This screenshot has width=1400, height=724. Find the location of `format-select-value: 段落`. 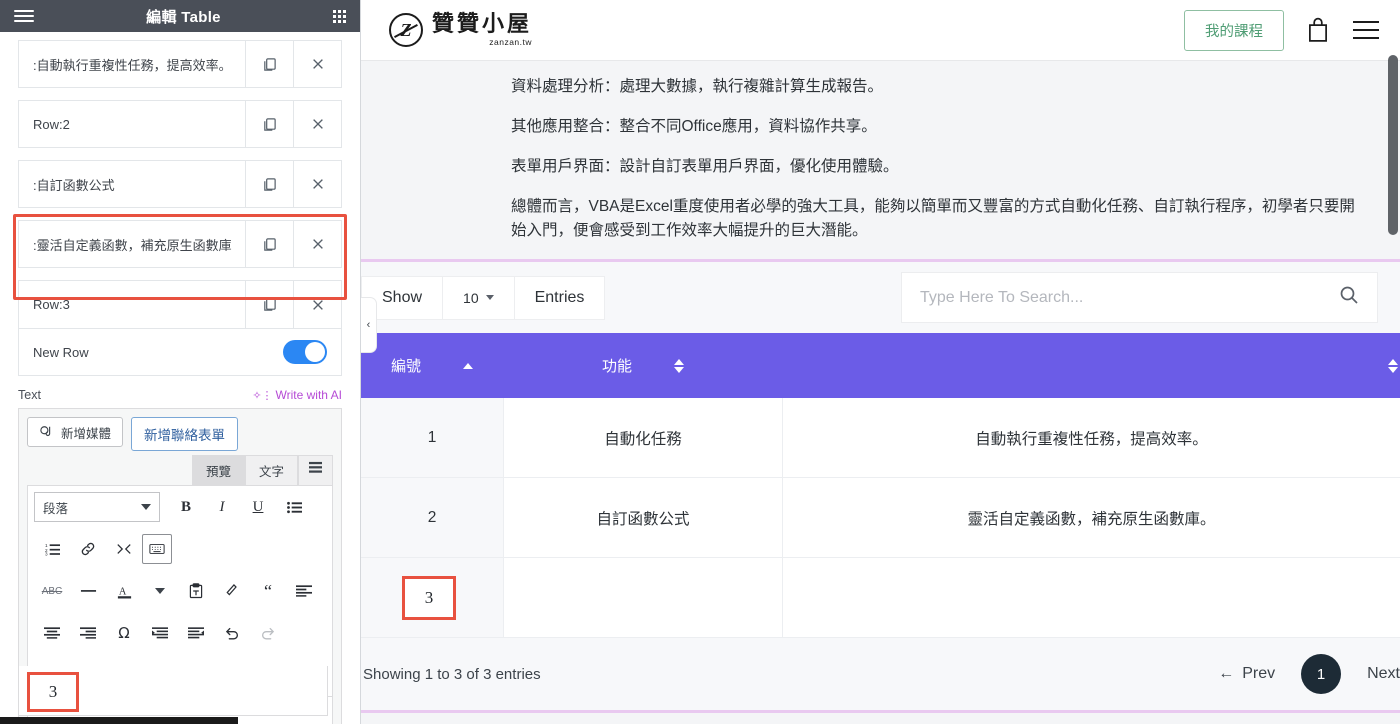

format-select-value: 段落 is located at coordinates (56, 508).